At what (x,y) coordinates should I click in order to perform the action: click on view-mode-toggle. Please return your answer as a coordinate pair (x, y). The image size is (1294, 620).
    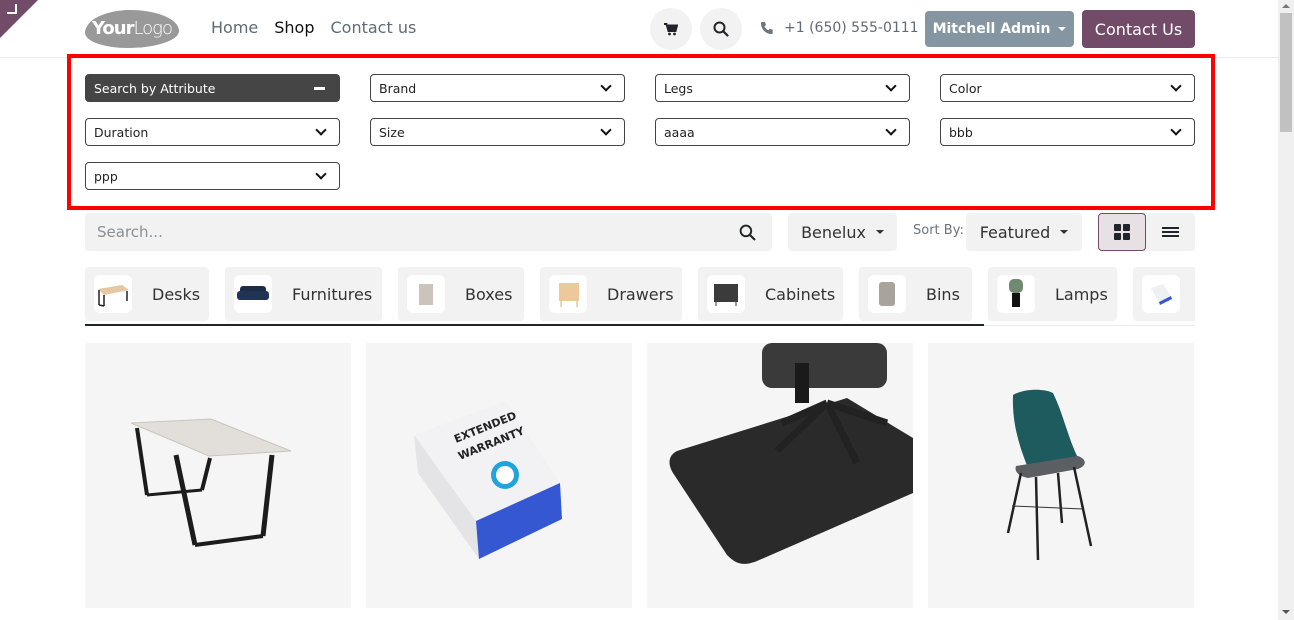
    Looking at the image, I should click on (1146, 232).